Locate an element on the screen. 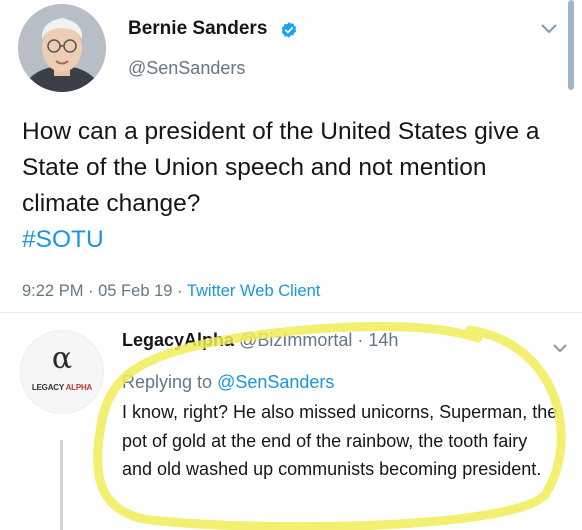 The width and height of the screenshot is (582, 530). replying-to: Replying to @SenSanders is located at coordinates (228, 382).